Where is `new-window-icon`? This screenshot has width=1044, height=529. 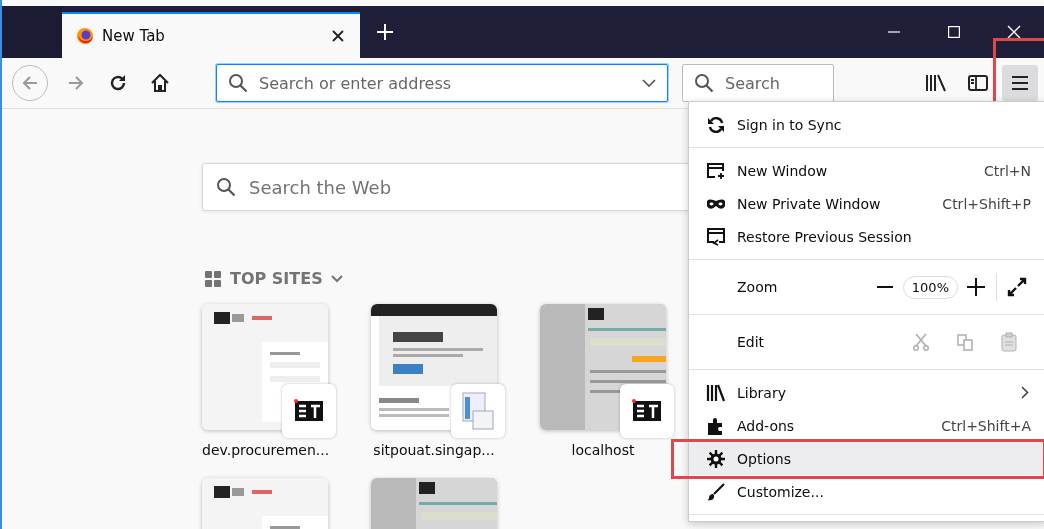
new-window-icon is located at coordinates (716, 170).